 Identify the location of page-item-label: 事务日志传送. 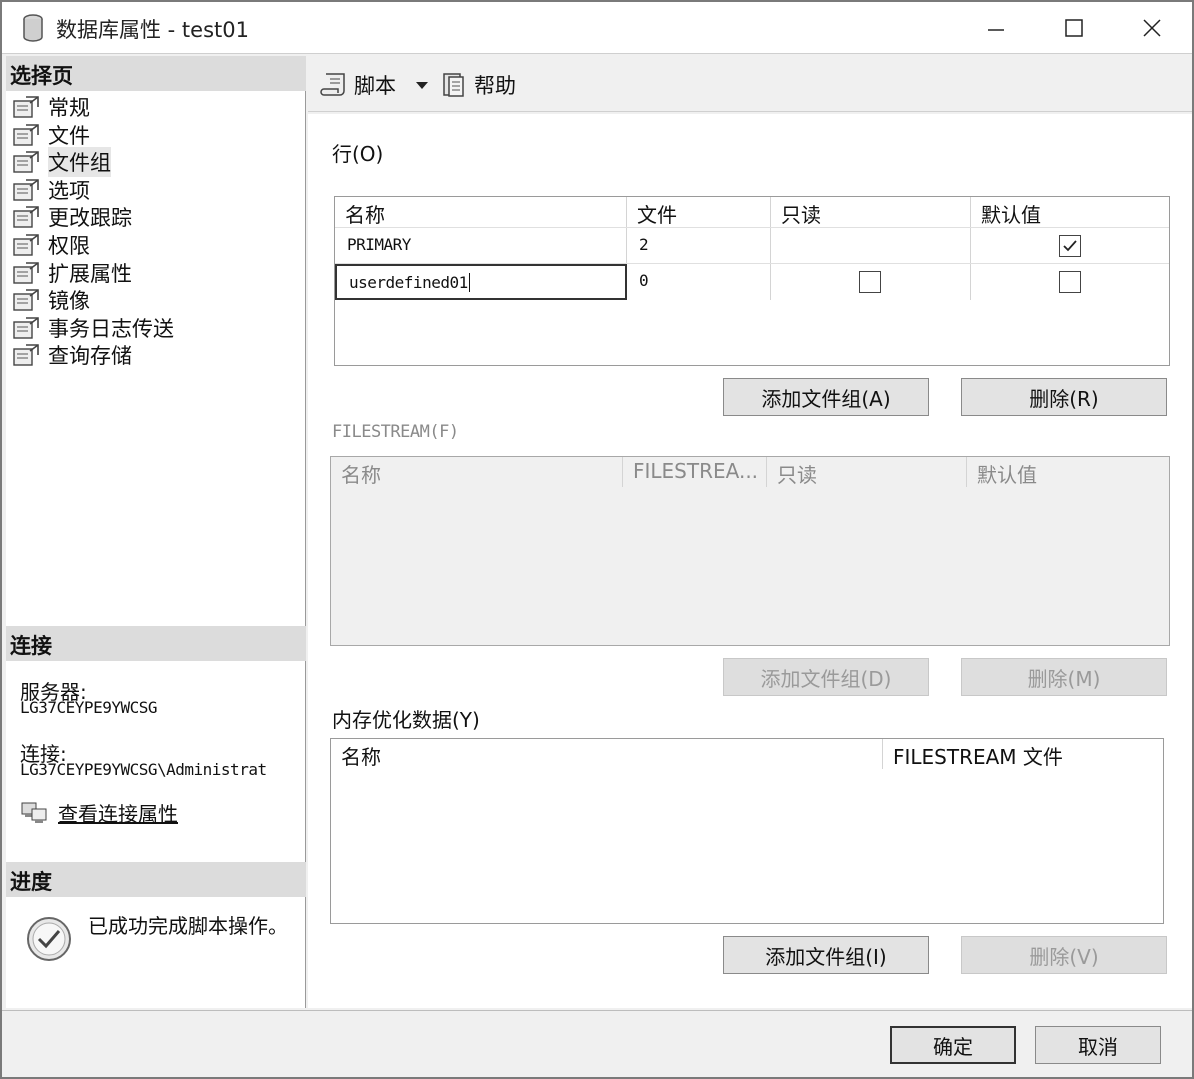
(111, 328).